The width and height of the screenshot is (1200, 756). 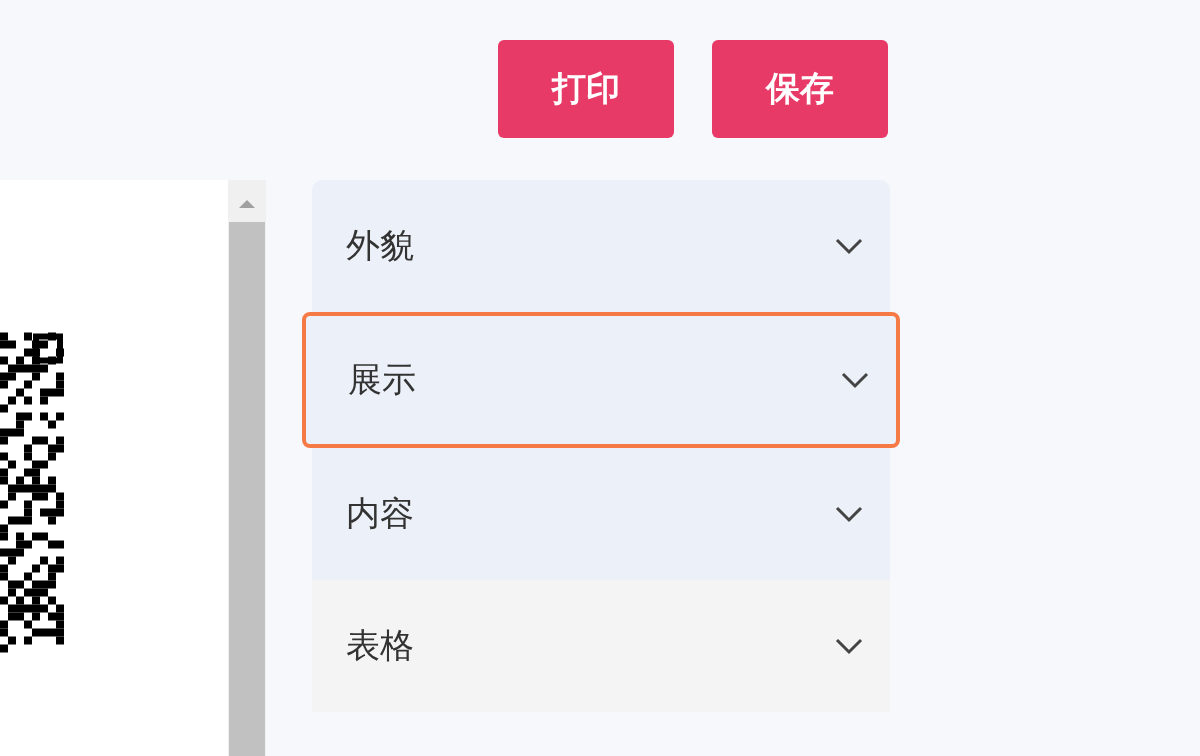 I want to click on scroll-up-icon, so click(x=247, y=204).